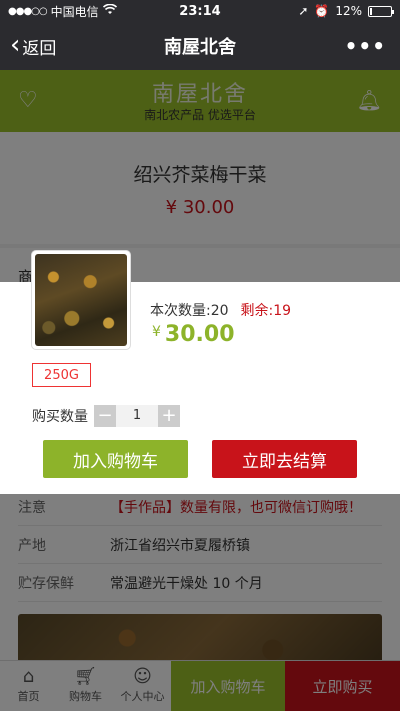 The width and height of the screenshot is (400, 711). Describe the element at coordinates (199, 334) in the screenshot. I see `price-value: 30.00` at that location.